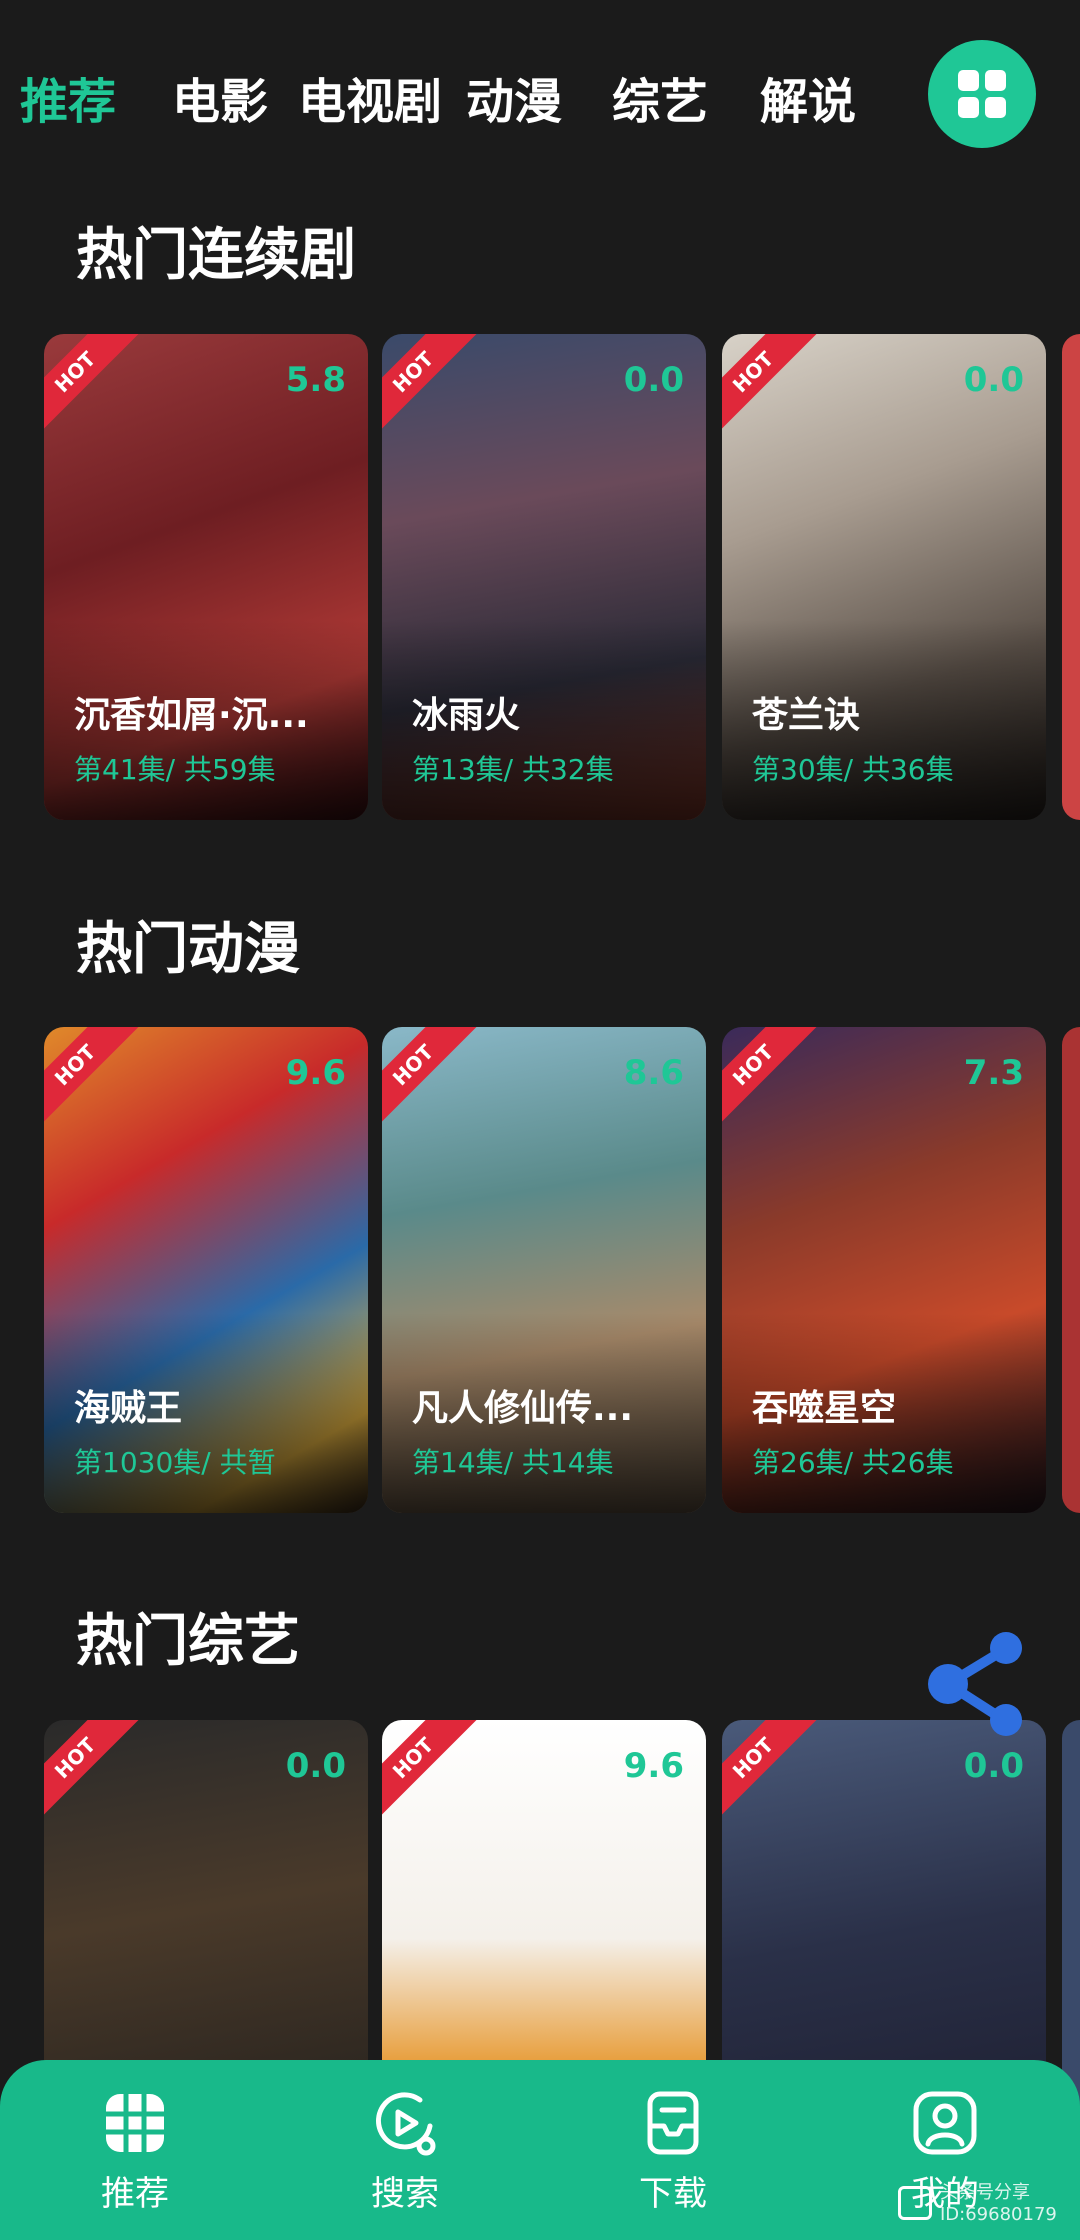 This screenshot has height=2240, width=1080. Describe the element at coordinates (513, 1462) in the screenshot. I see `episode-info: 第14集/ 共14集` at that location.